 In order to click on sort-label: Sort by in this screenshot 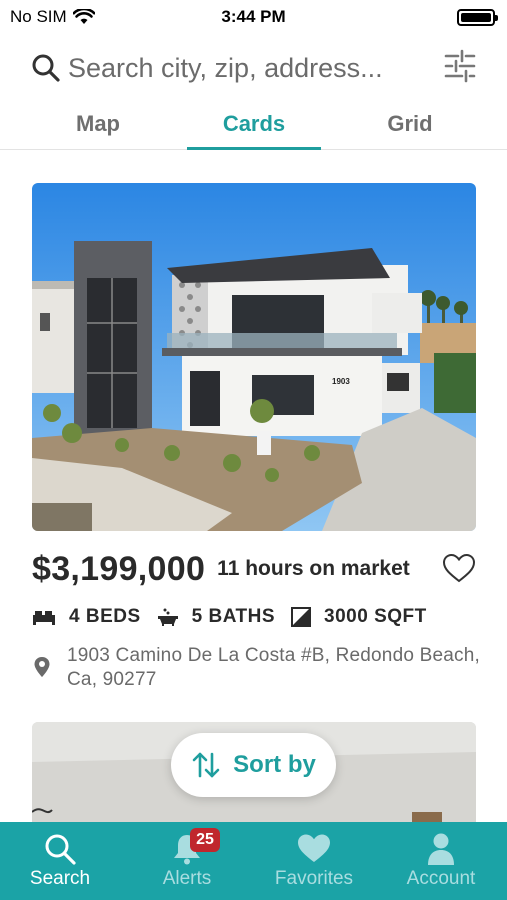, I will do `click(274, 764)`.